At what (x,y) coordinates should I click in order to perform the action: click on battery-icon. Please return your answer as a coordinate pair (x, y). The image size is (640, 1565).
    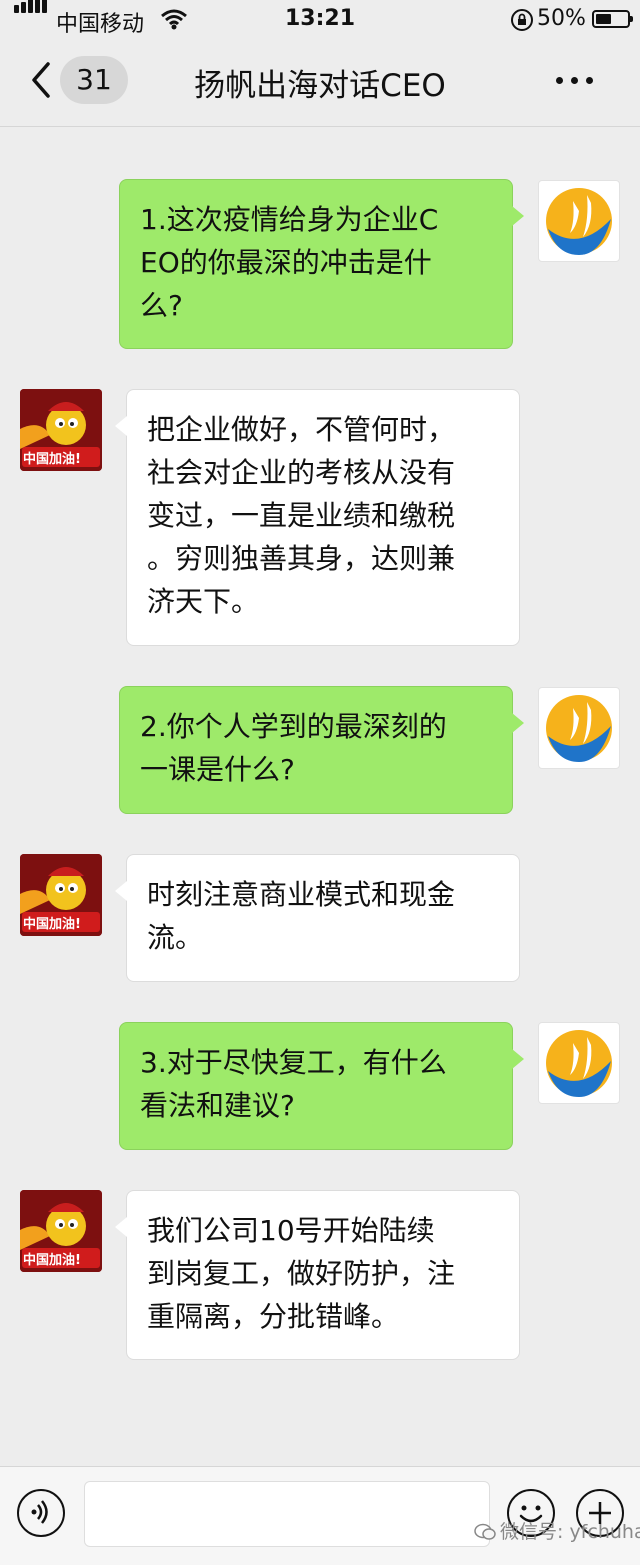
    Looking at the image, I should click on (612, 19).